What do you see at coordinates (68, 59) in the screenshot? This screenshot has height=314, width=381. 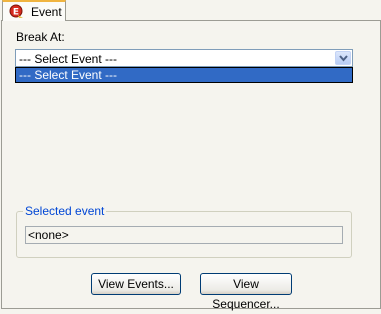 I see `event-select-value: --- Select Event ---` at bounding box center [68, 59].